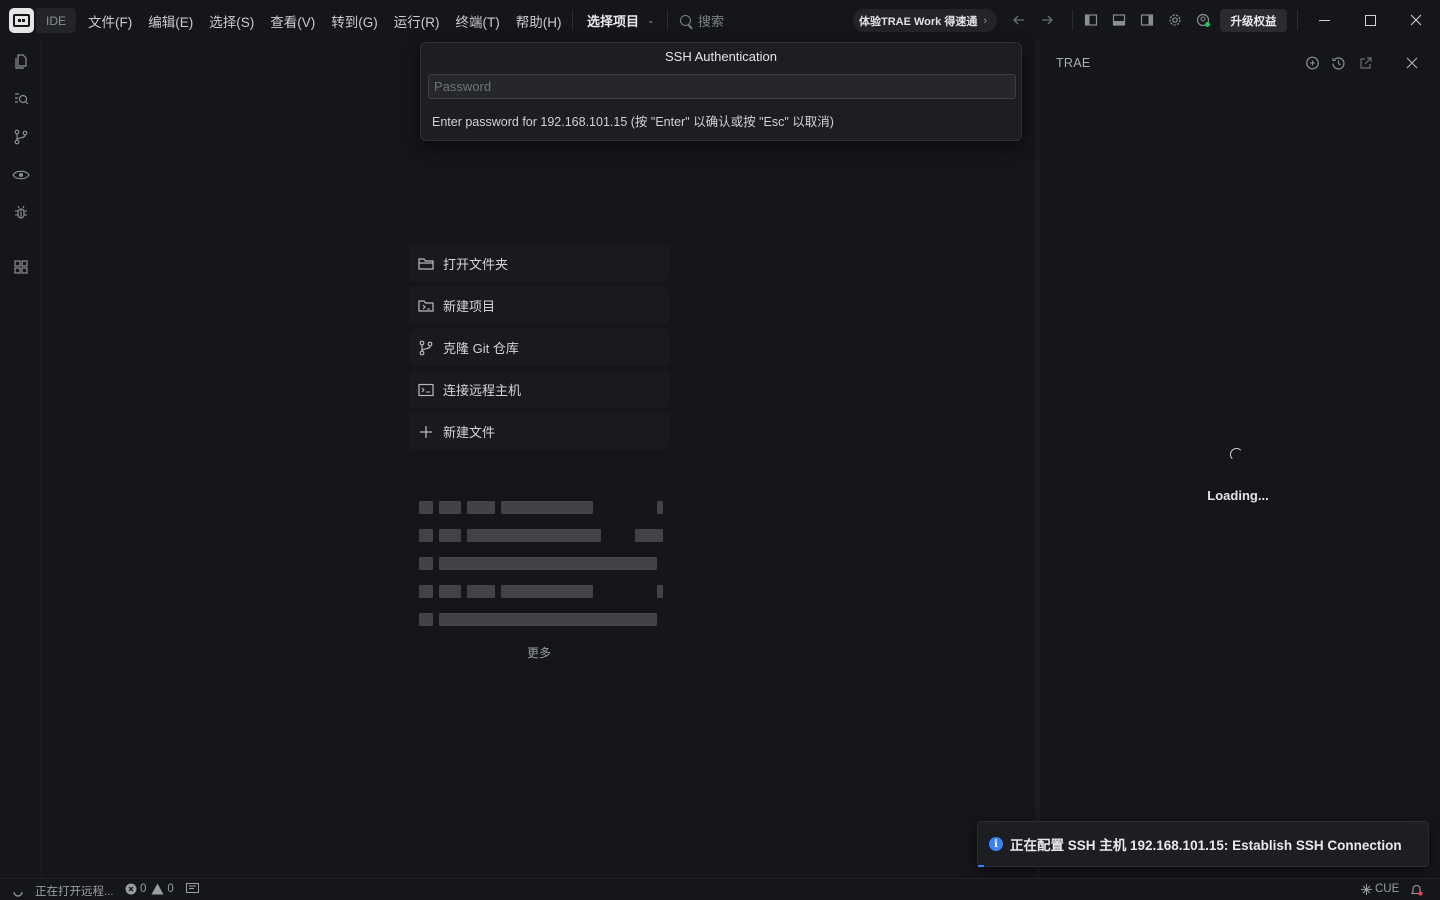 This screenshot has width=1440, height=900. What do you see at coordinates (476, 264) in the screenshot?
I see `open-folder-label: 打开文件夹` at bounding box center [476, 264].